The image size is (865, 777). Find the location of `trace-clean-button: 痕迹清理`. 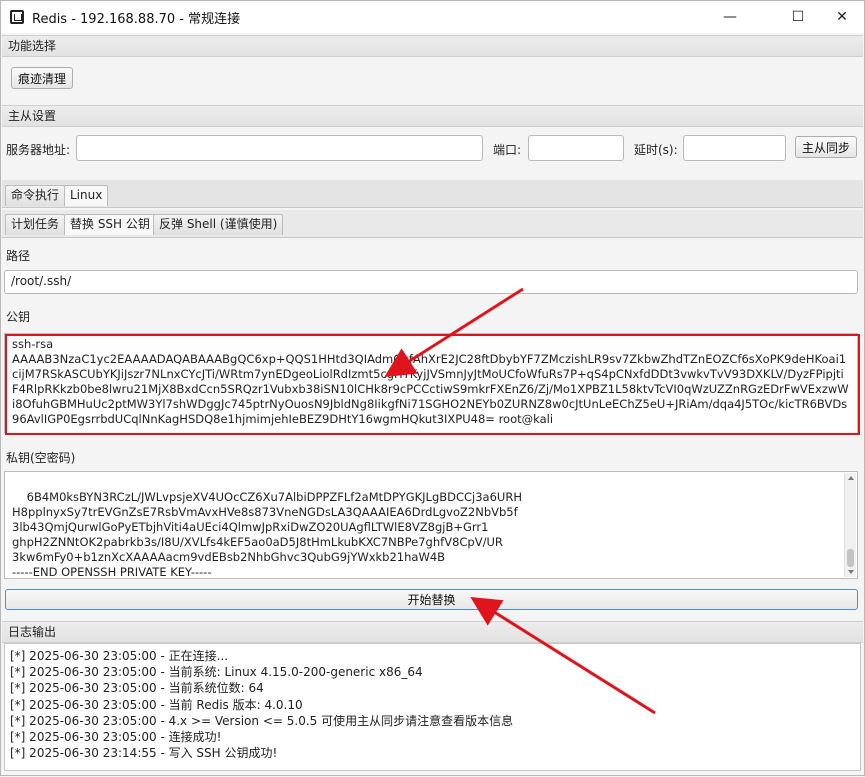

trace-clean-button: 痕迹清理 is located at coordinates (42, 78).